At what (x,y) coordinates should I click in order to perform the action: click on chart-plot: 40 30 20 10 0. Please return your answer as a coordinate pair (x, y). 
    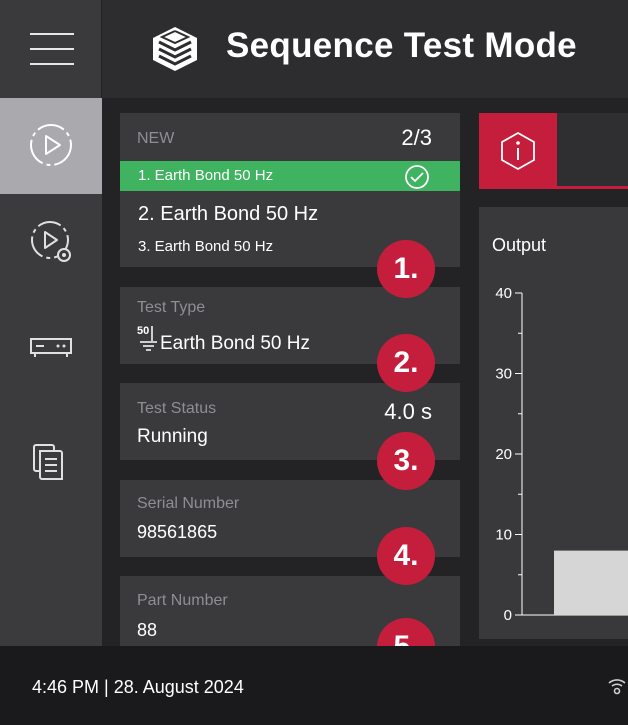
    Looking at the image, I should click on (561, 454).